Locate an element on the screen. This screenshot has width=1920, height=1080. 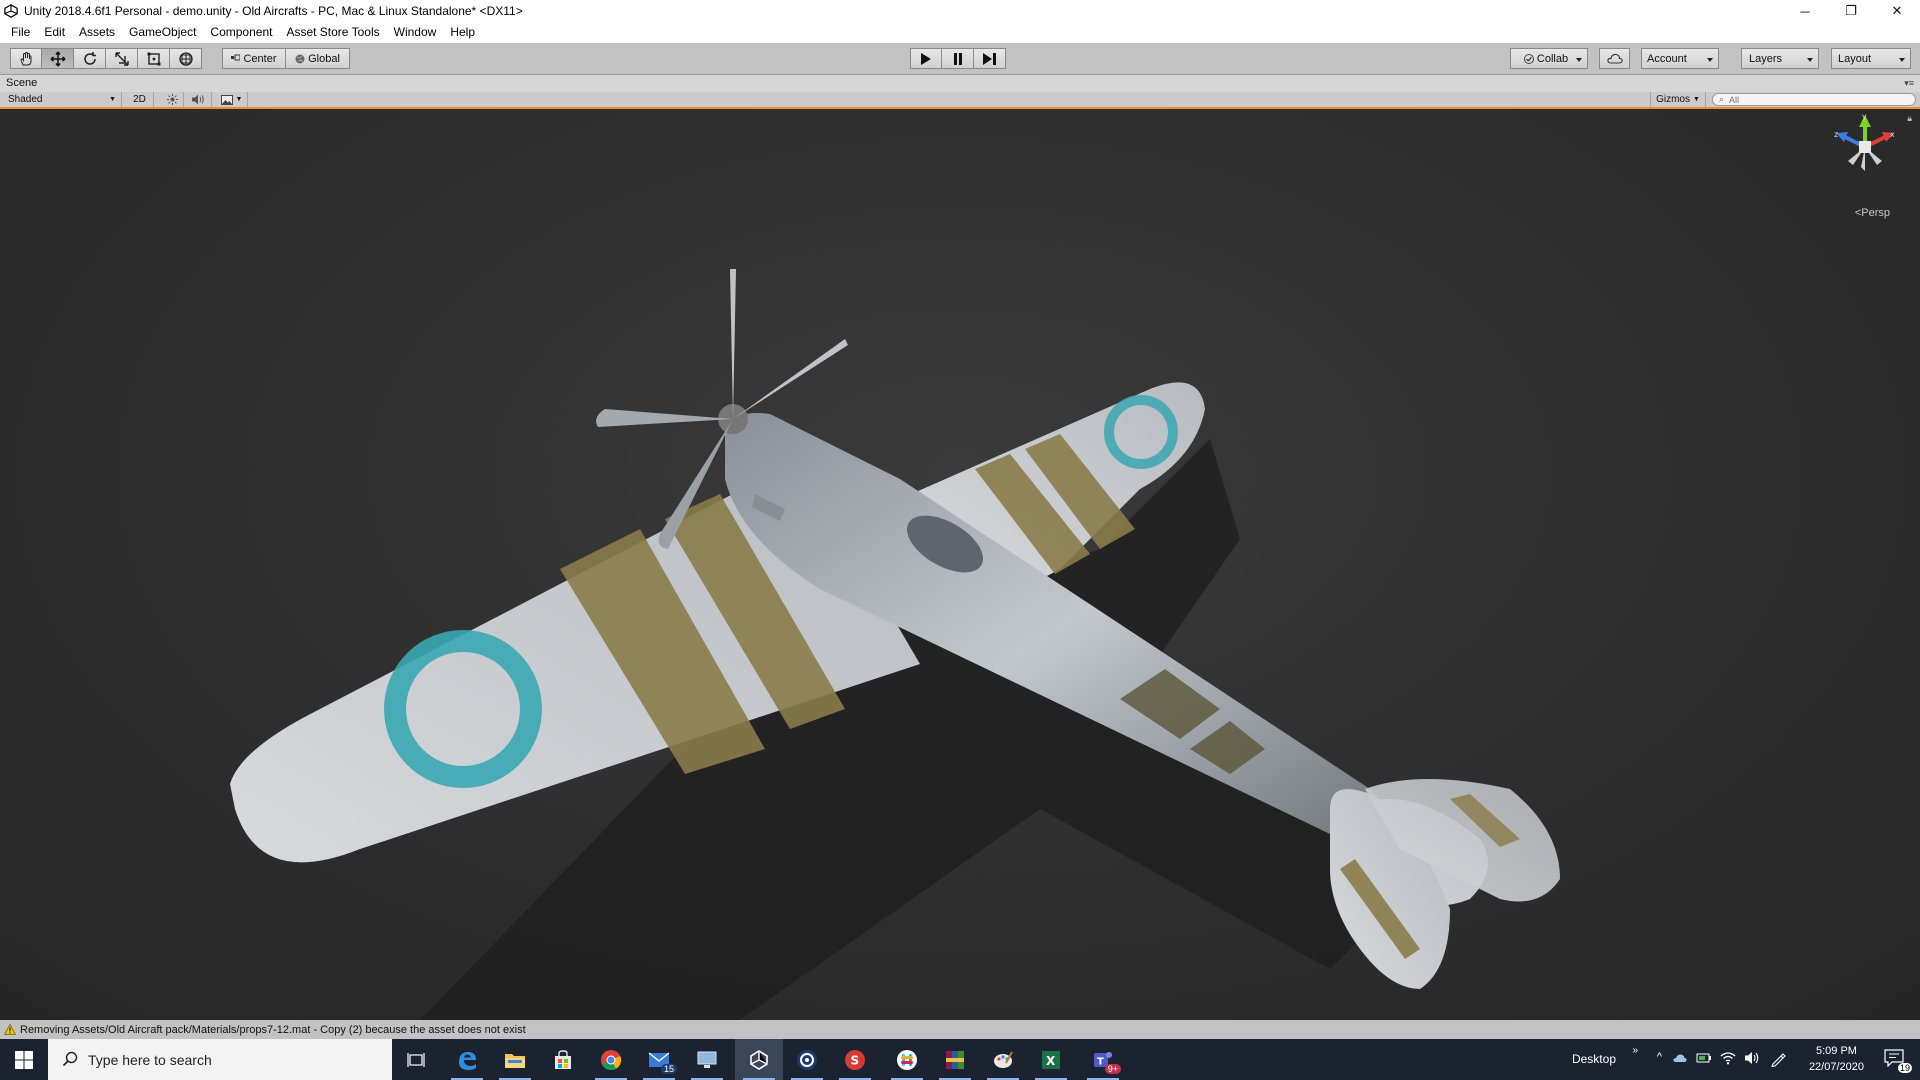
notification-center-button: 19 is located at coordinates (1898, 1061).